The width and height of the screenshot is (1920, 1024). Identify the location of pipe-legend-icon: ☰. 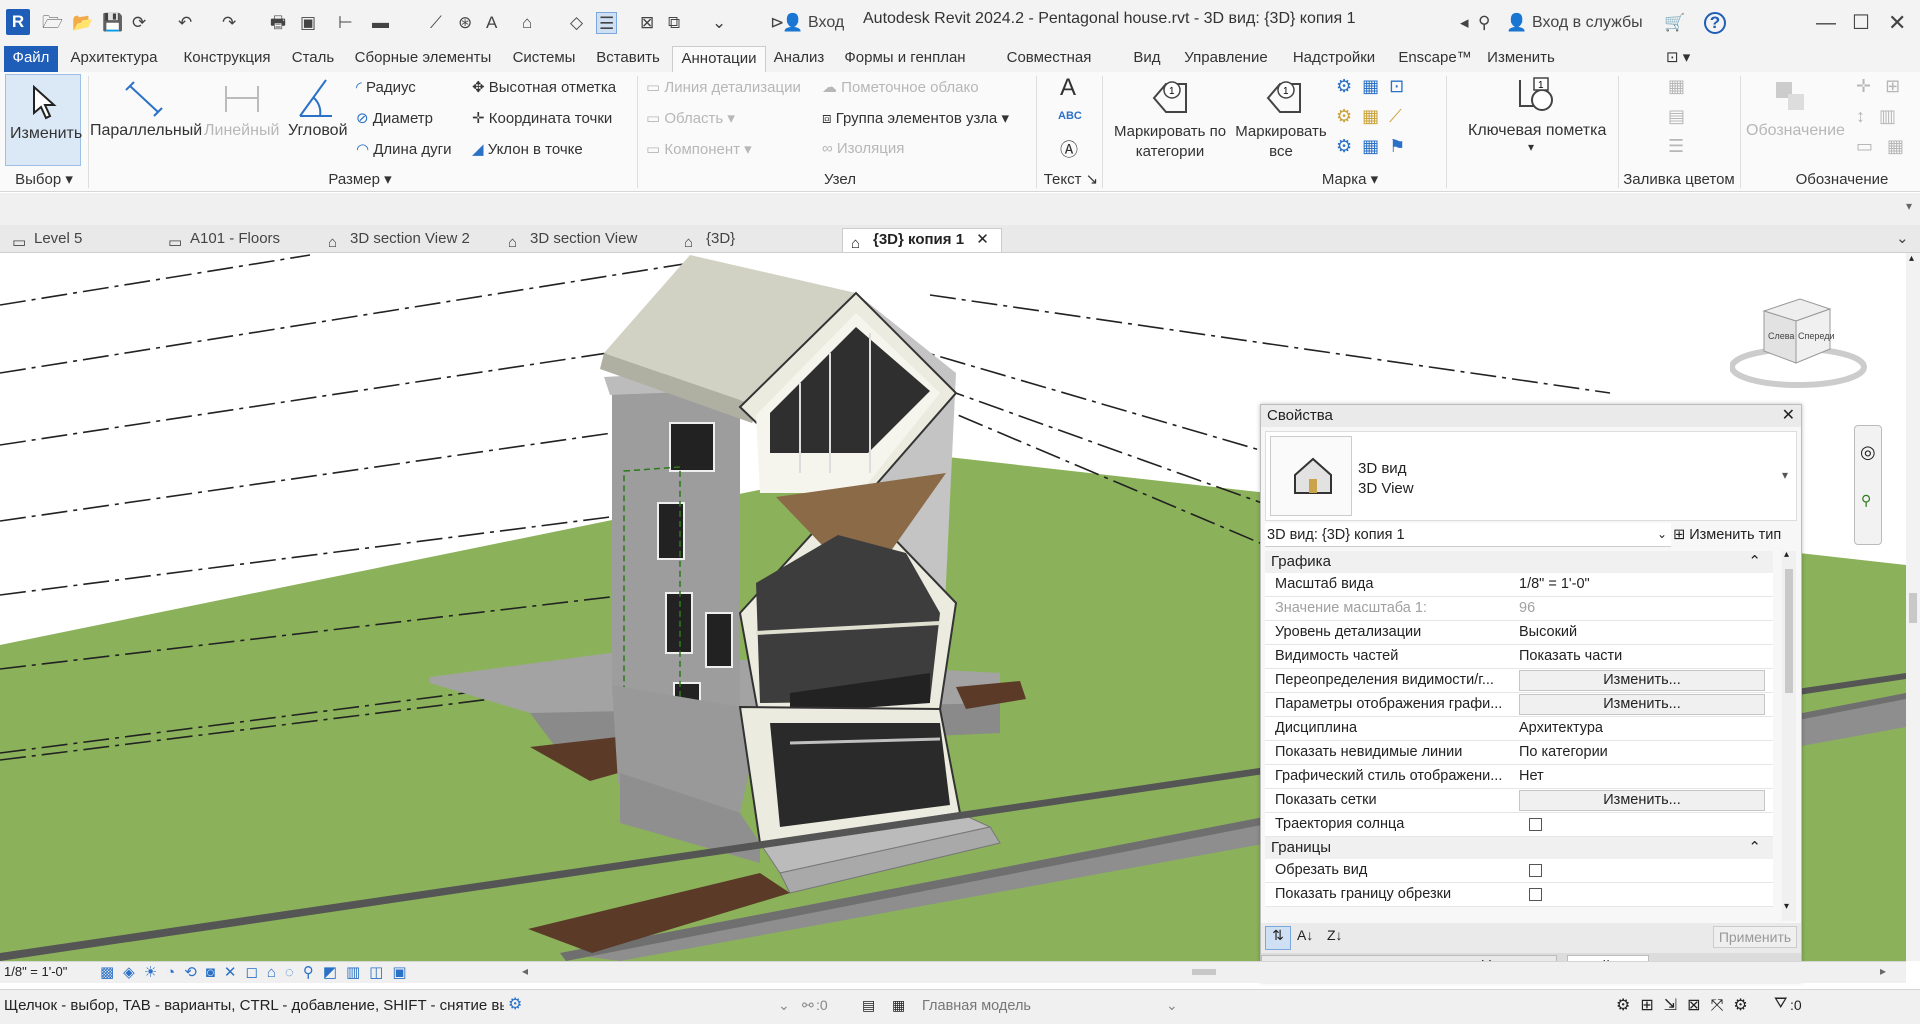
(1676, 146).